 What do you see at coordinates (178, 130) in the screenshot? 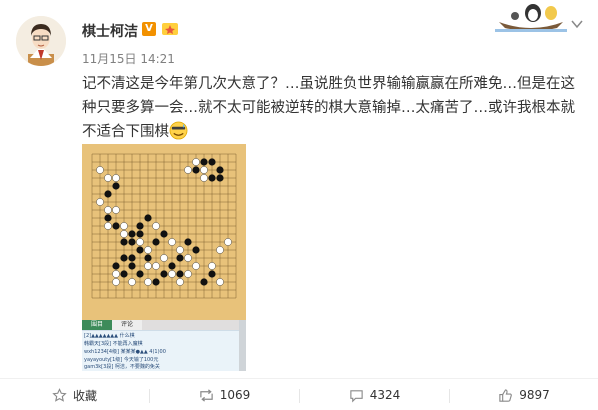
I see `sweat-smile-emoji-icon` at bounding box center [178, 130].